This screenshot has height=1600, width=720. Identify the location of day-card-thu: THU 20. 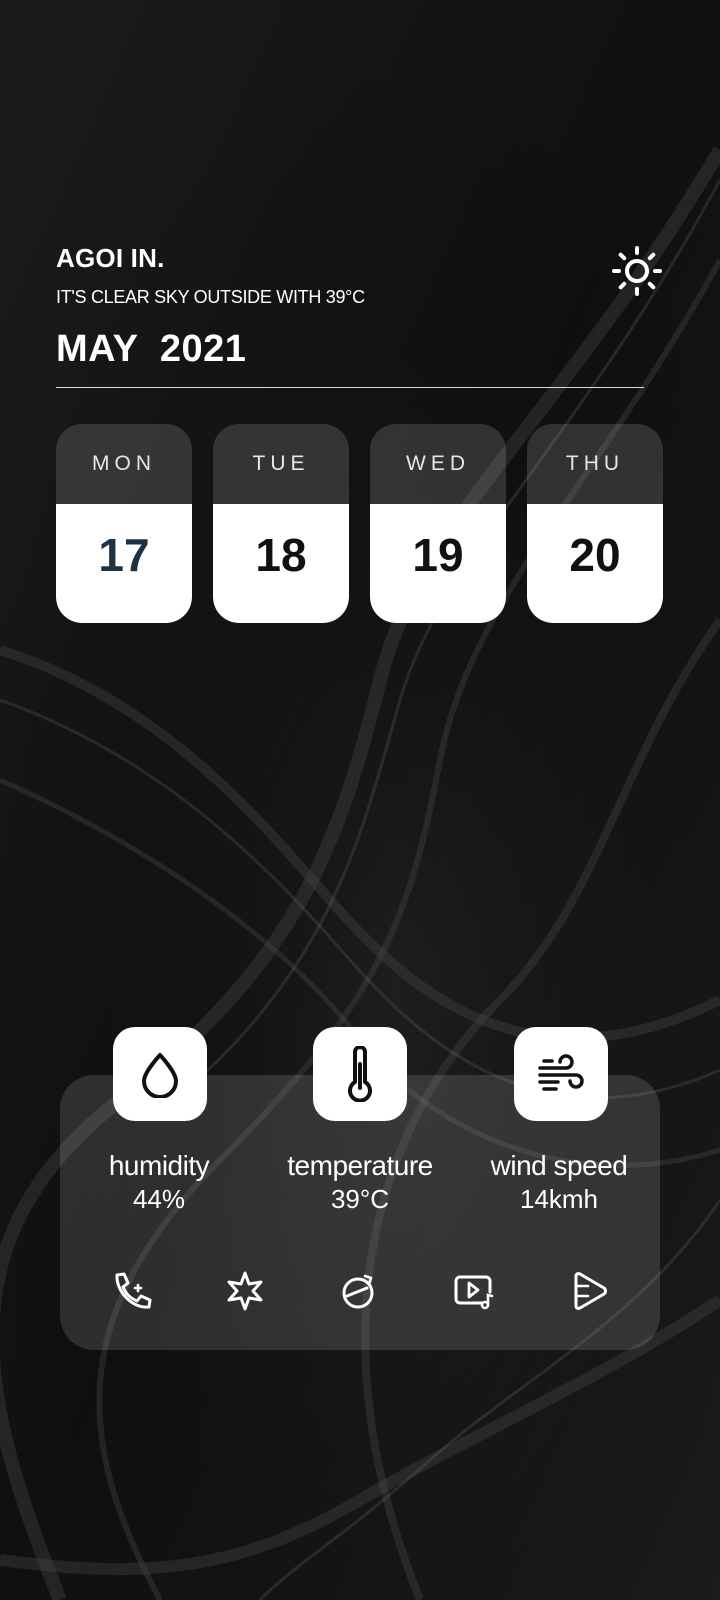
(595, 523).